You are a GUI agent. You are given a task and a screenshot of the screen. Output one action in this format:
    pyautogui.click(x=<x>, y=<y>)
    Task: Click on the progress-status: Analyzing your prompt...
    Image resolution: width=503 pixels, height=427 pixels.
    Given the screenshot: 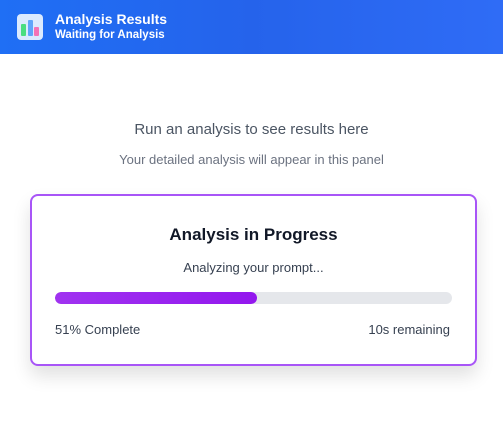 What is the action you would take?
    pyautogui.click(x=253, y=267)
    